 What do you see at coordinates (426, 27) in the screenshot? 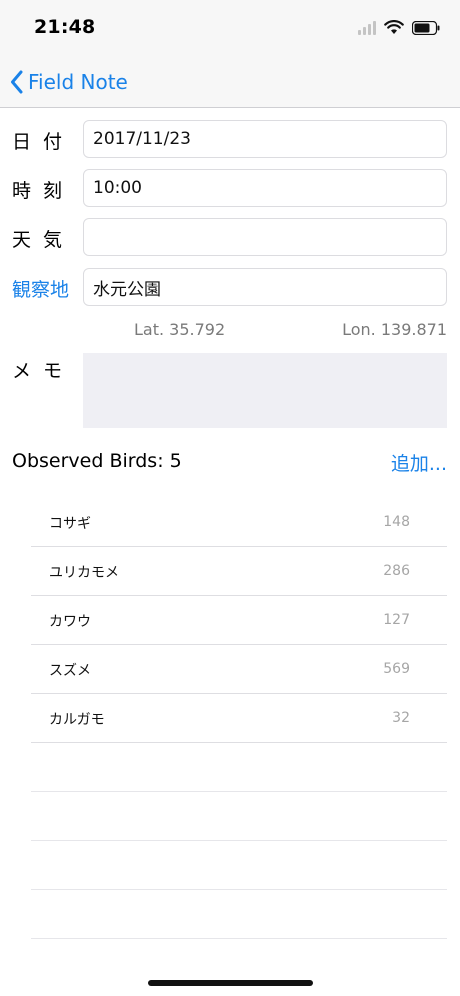
I see `battery-icon` at bounding box center [426, 27].